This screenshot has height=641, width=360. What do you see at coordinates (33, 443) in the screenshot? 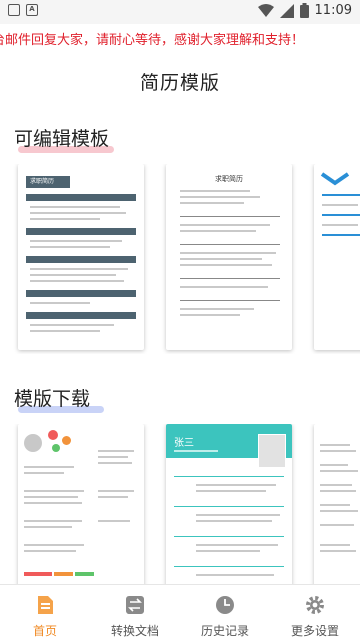
I see `avatar` at bounding box center [33, 443].